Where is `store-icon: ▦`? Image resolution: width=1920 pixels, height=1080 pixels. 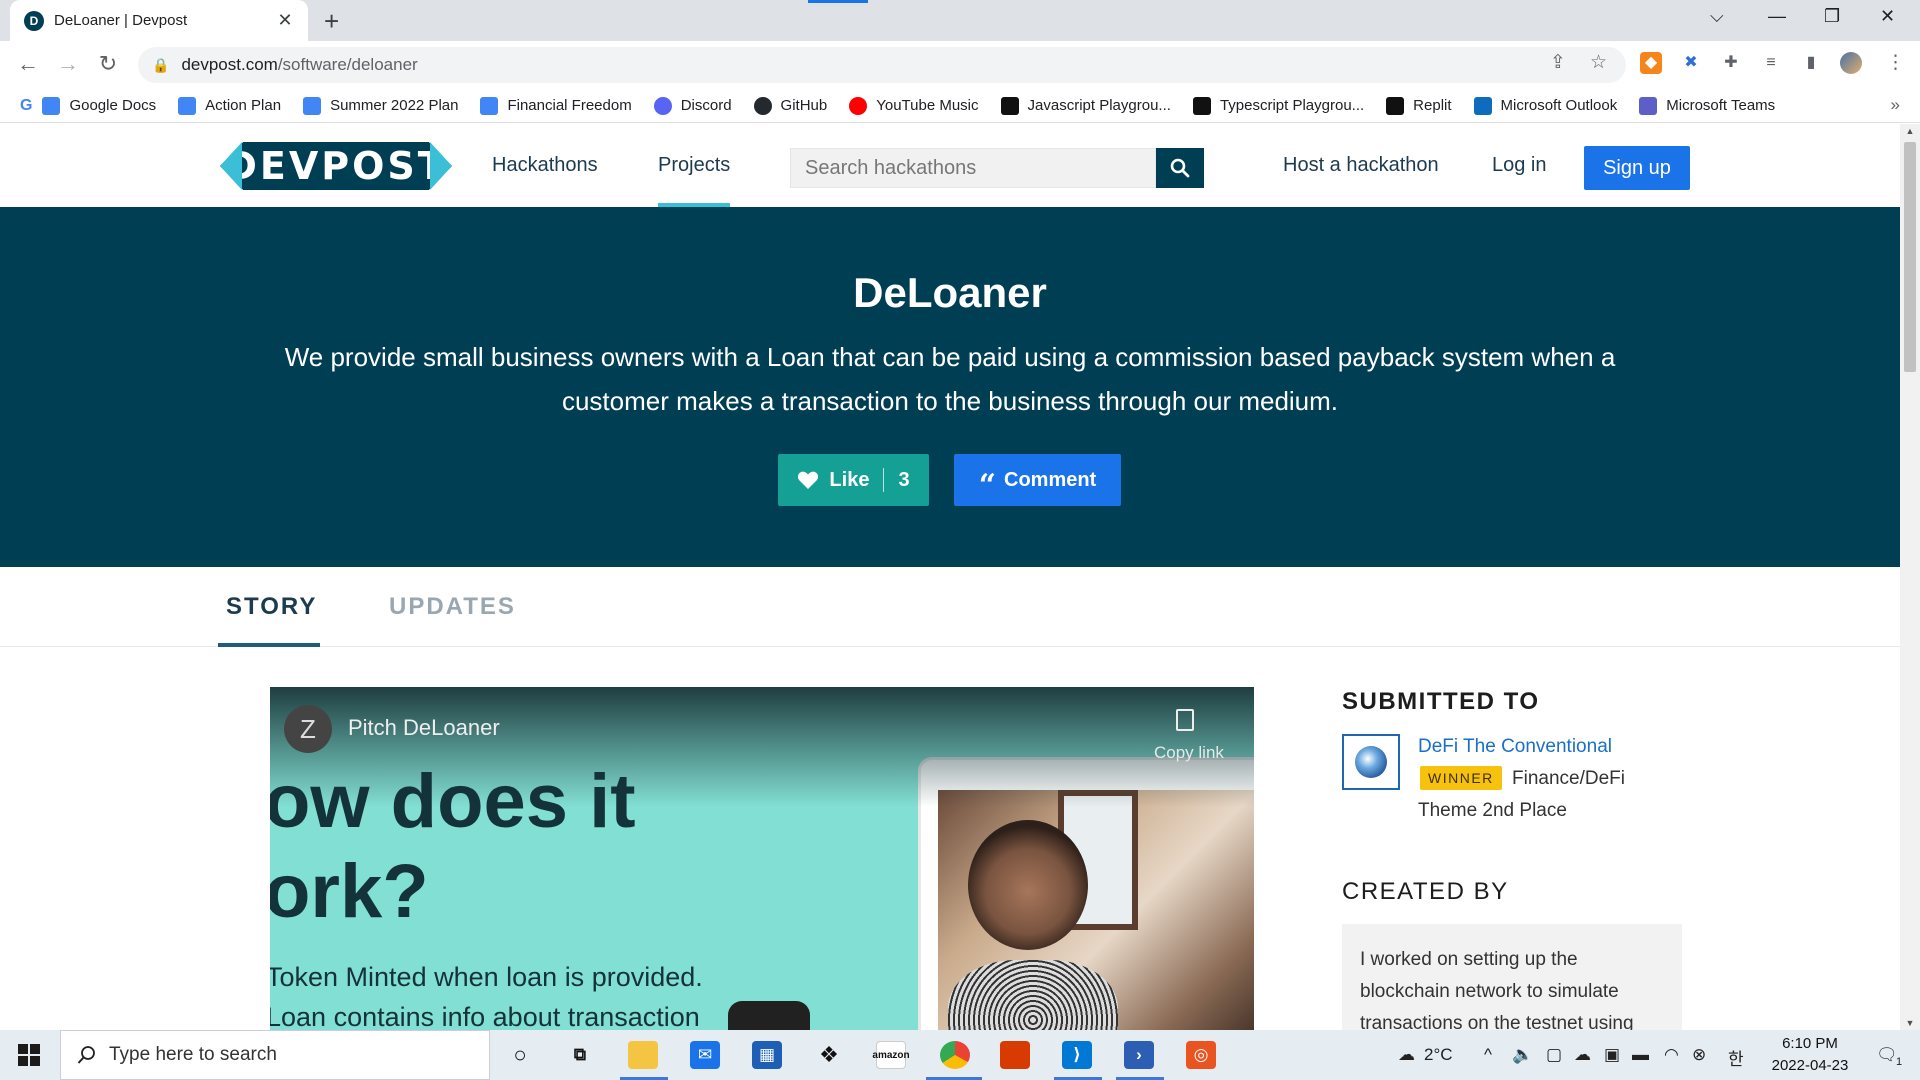 store-icon: ▦ is located at coordinates (767, 1055).